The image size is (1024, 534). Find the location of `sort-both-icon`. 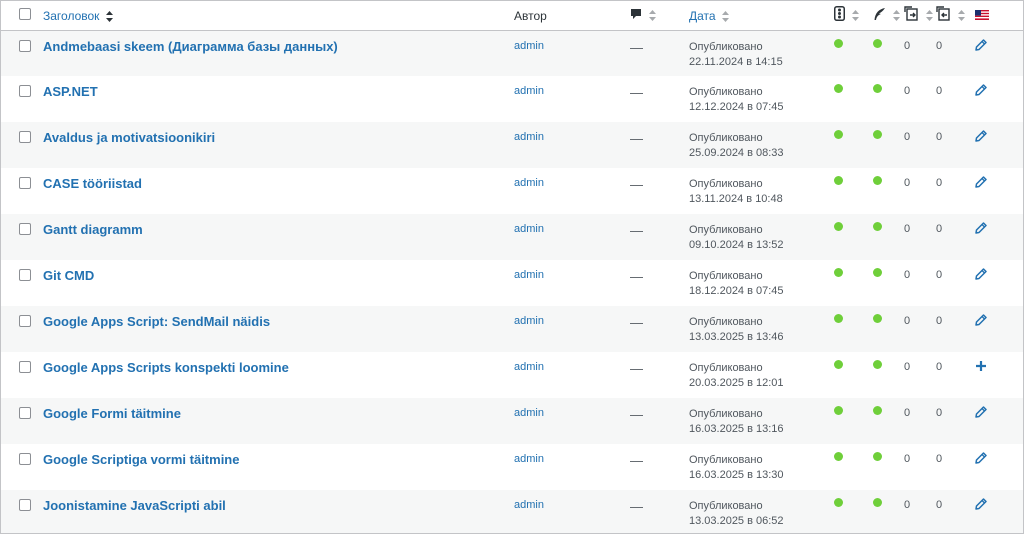

sort-both-icon is located at coordinates (110, 16).